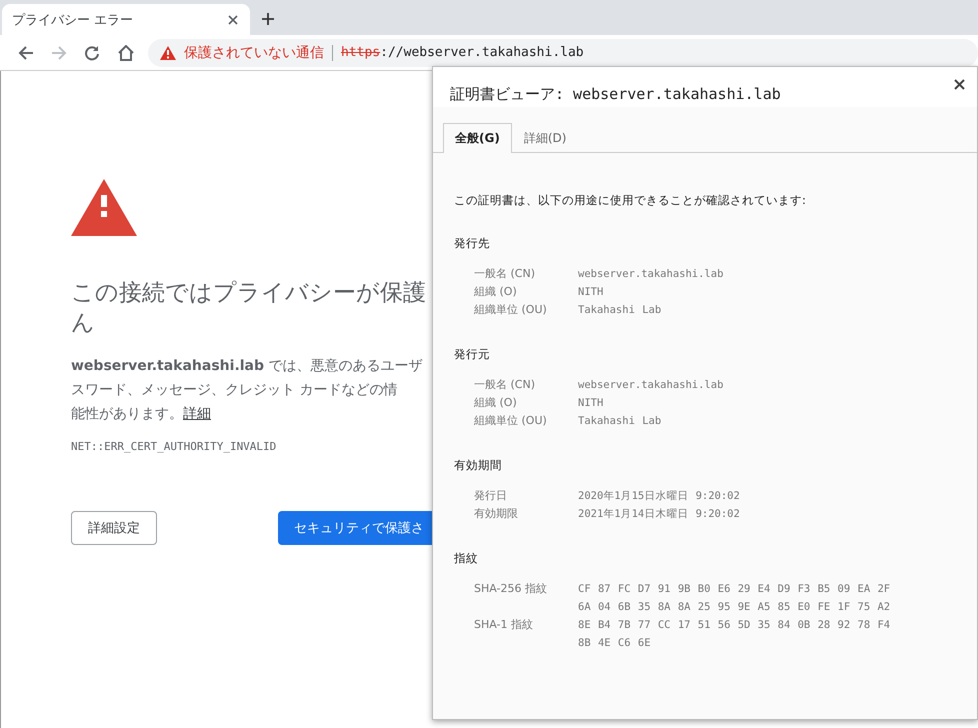  I want to click on field-value: CF 87 FC D7 91 9B B0 E6 29 E4 D9 F3 B5 09 EA 2F, so click(735, 589).